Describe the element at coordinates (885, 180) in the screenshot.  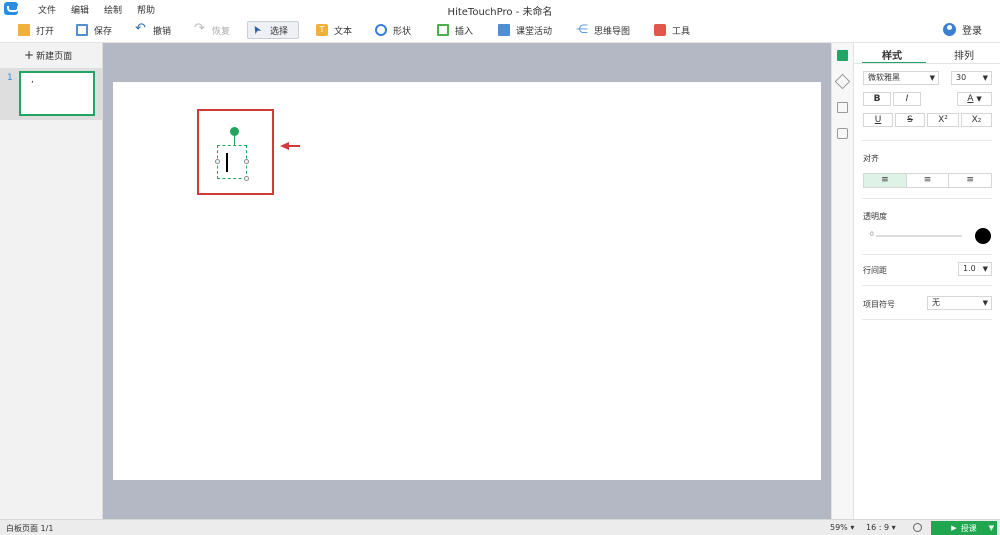
I see `align-left-button: ≡` at that location.